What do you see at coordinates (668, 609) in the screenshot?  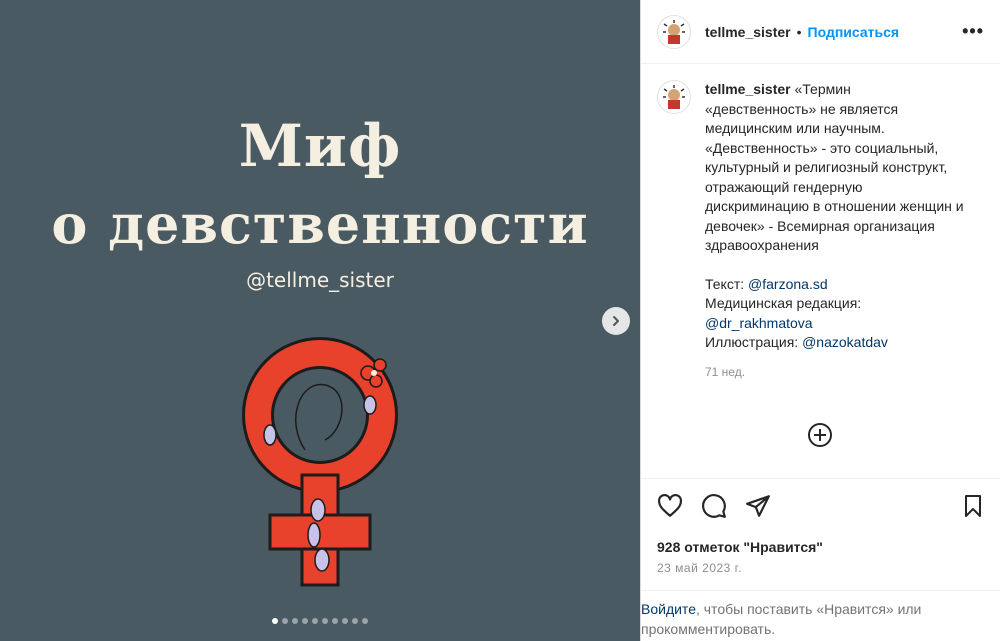 I see `login-link: Войдите` at bounding box center [668, 609].